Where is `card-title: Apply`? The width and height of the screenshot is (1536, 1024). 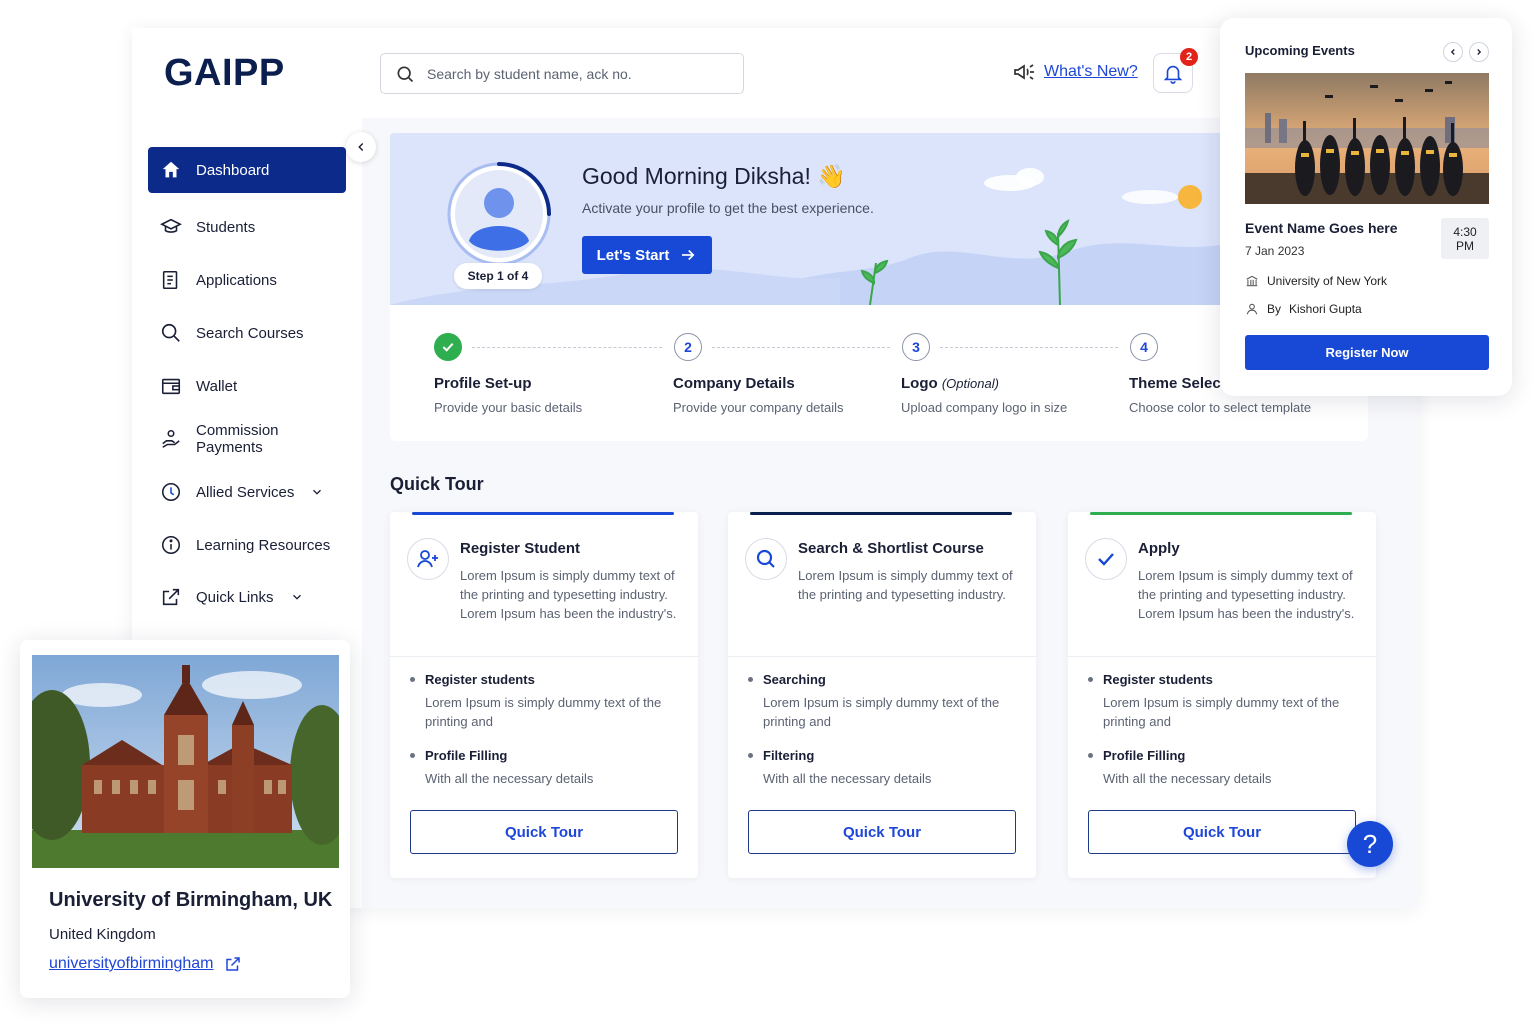 card-title: Apply is located at coordinates (1159, 548).